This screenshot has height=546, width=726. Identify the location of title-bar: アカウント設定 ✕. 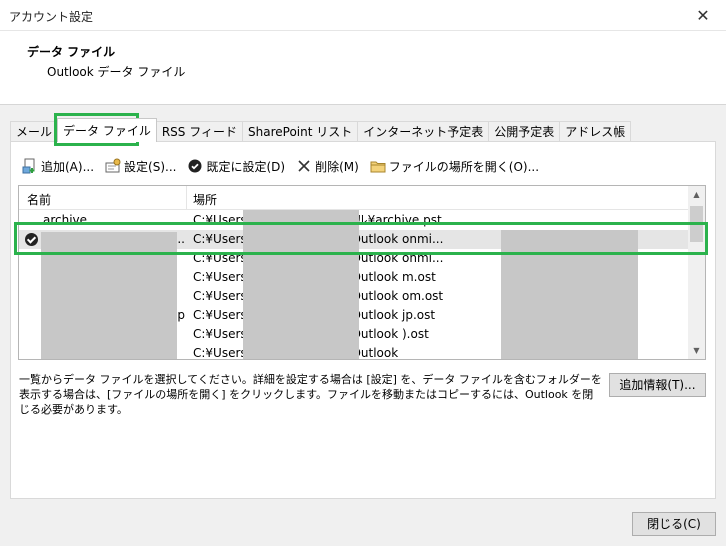
(363, 15).